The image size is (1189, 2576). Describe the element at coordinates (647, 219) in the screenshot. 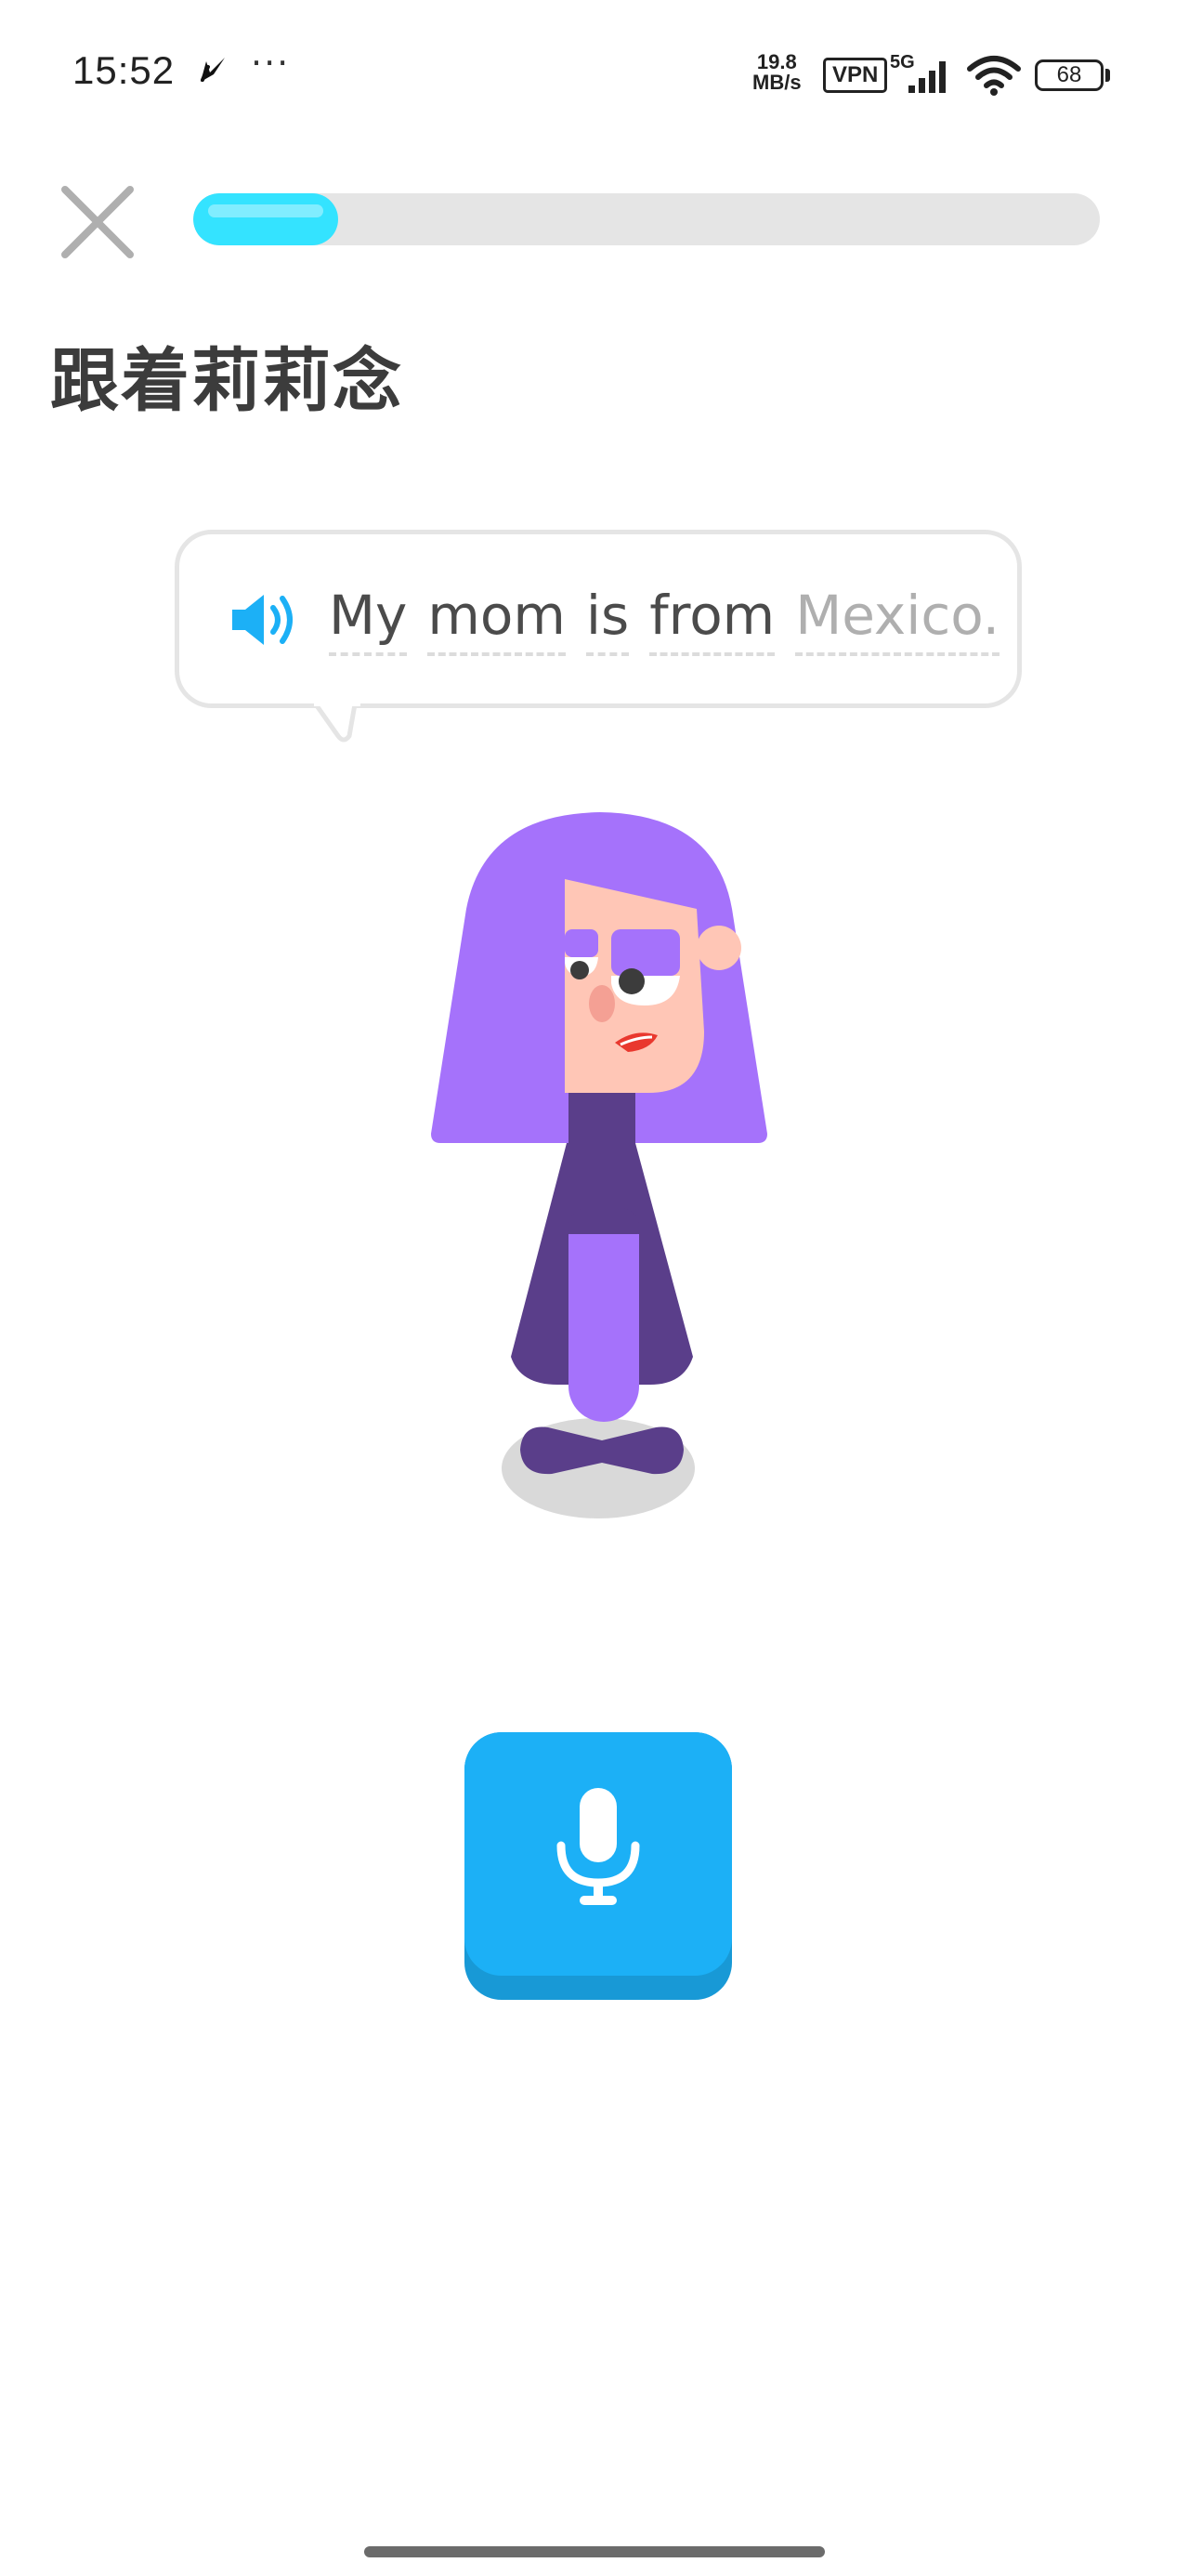

I see `lesson-progress-bar` at that location.